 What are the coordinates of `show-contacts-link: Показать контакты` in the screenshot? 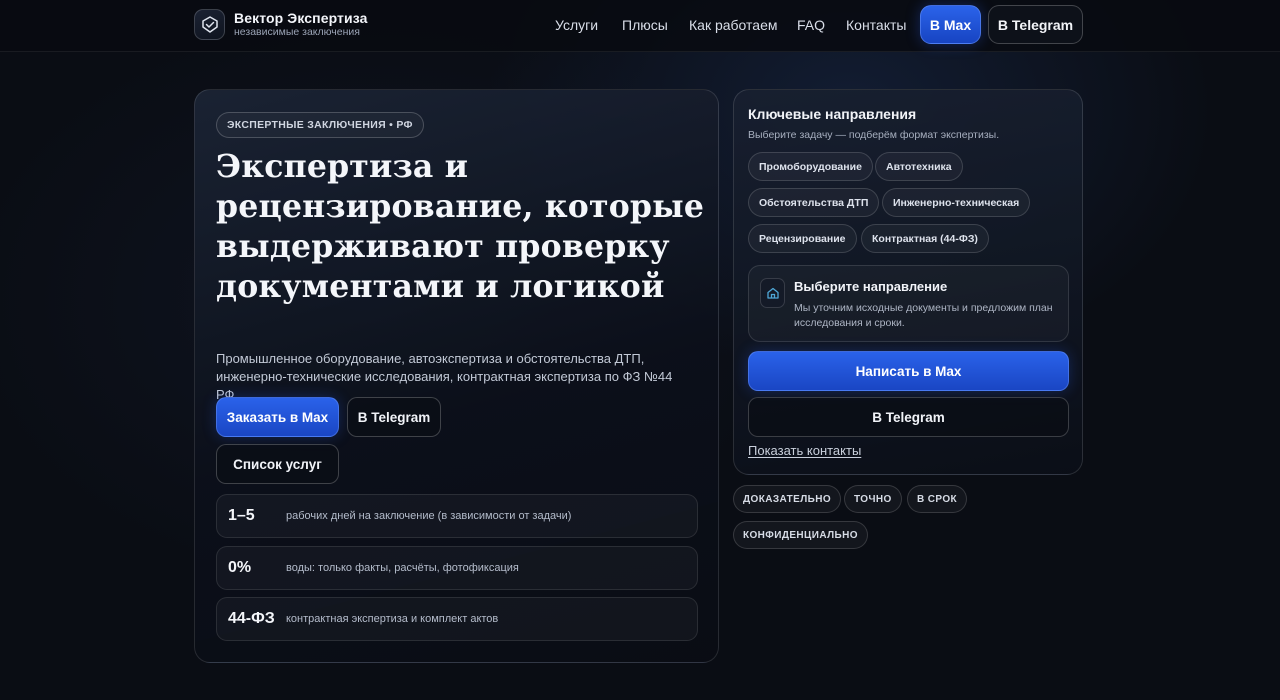 It's located at (804, 450).